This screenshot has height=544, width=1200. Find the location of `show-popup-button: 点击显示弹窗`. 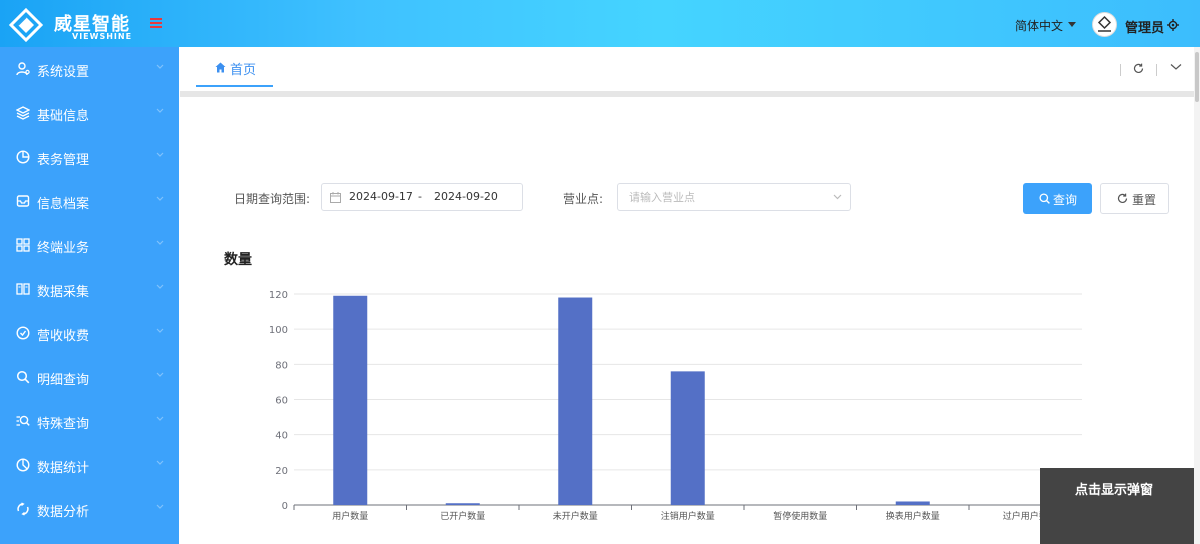

show-popup-button: 点击显示弹窗 is located at coordinates (1117, 506).